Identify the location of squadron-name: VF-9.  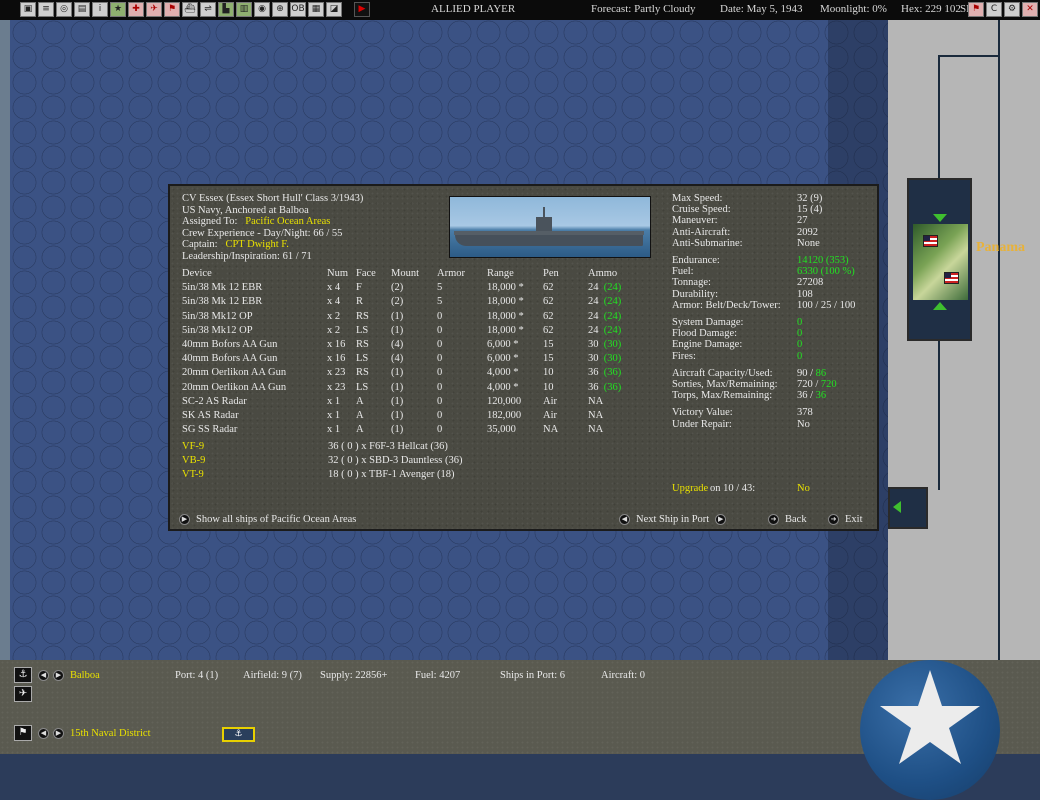
(255, 447).